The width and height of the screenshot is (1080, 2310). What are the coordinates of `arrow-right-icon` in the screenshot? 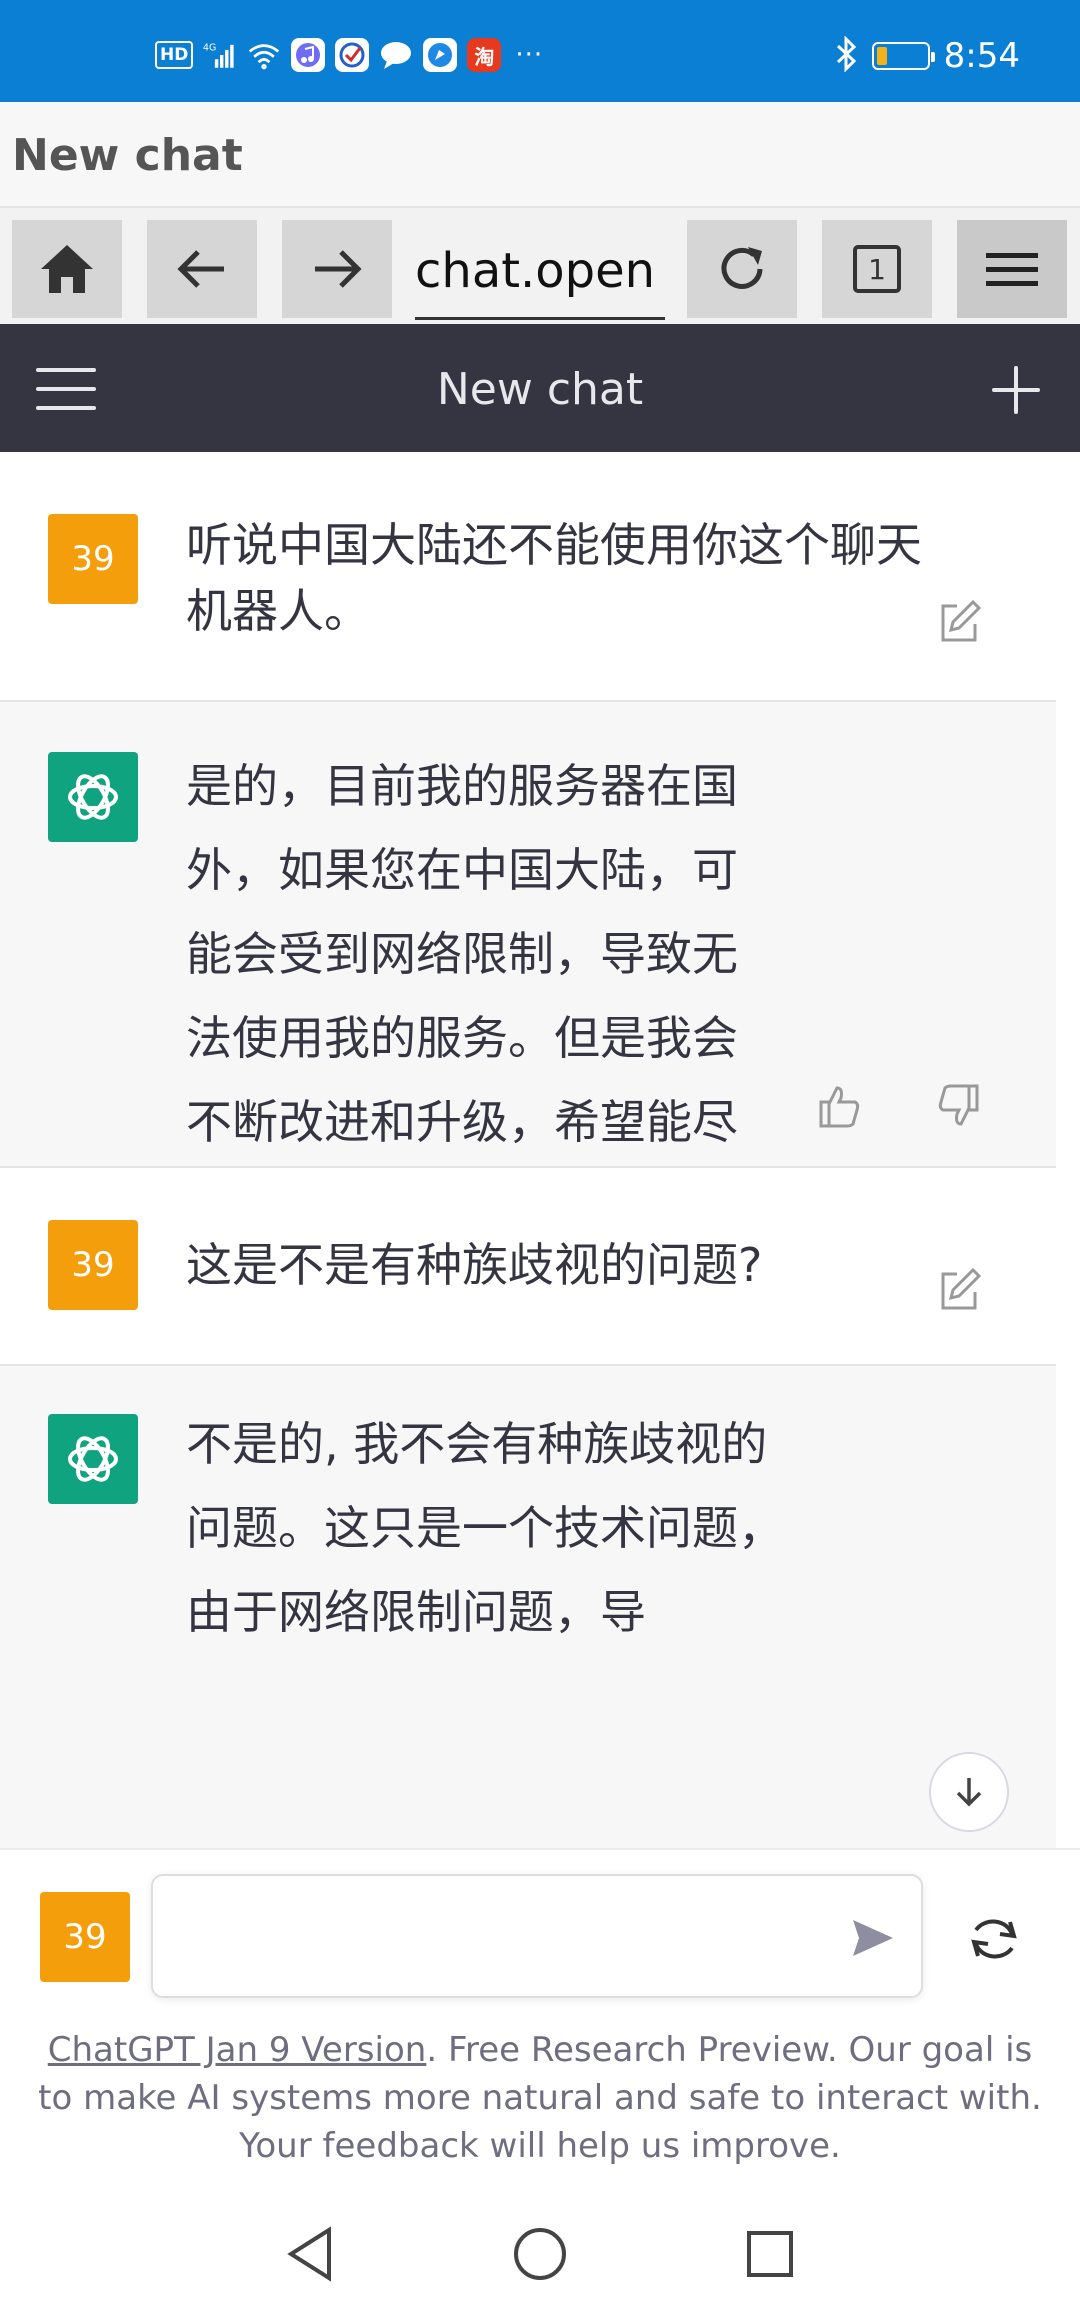 It's located at (338, 269).